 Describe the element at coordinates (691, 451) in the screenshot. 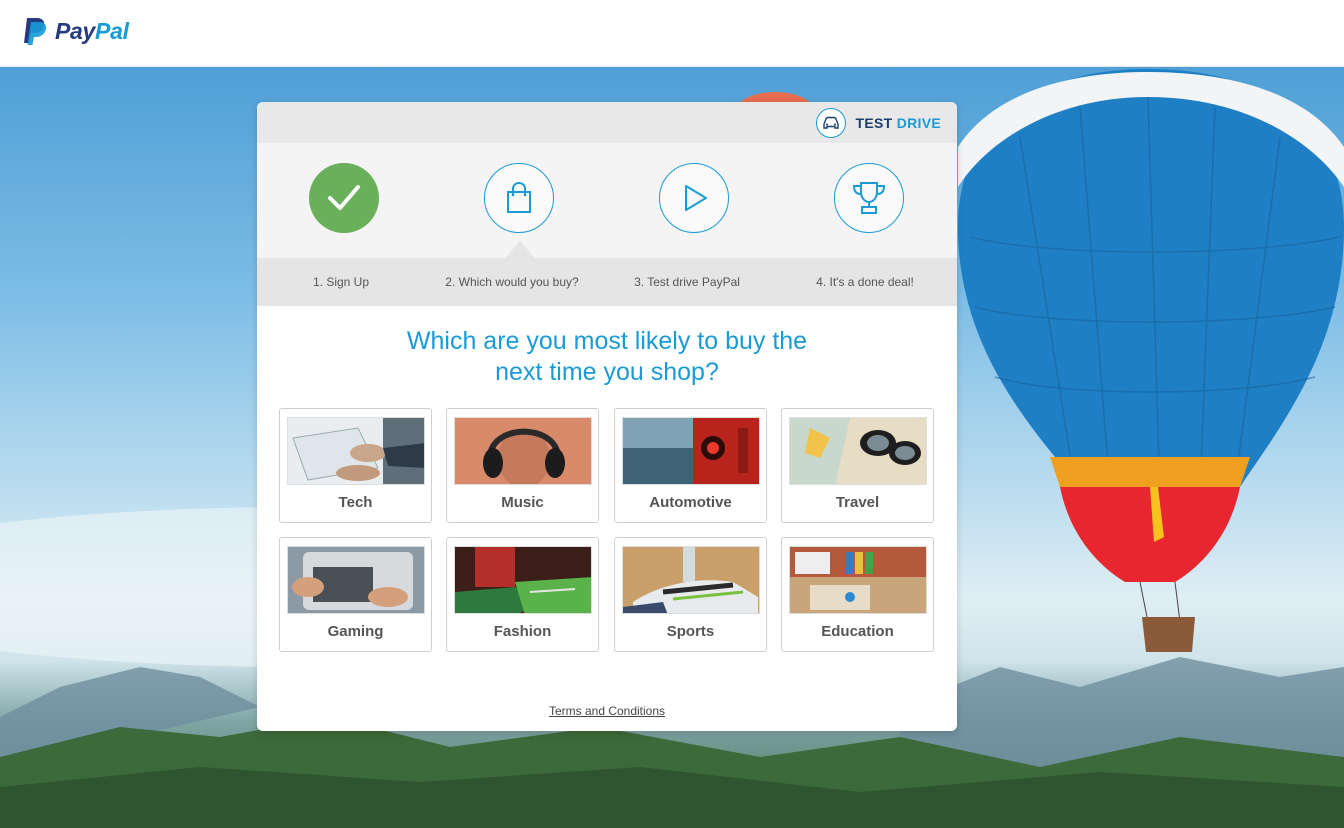

I see `automotive-image` at that location.